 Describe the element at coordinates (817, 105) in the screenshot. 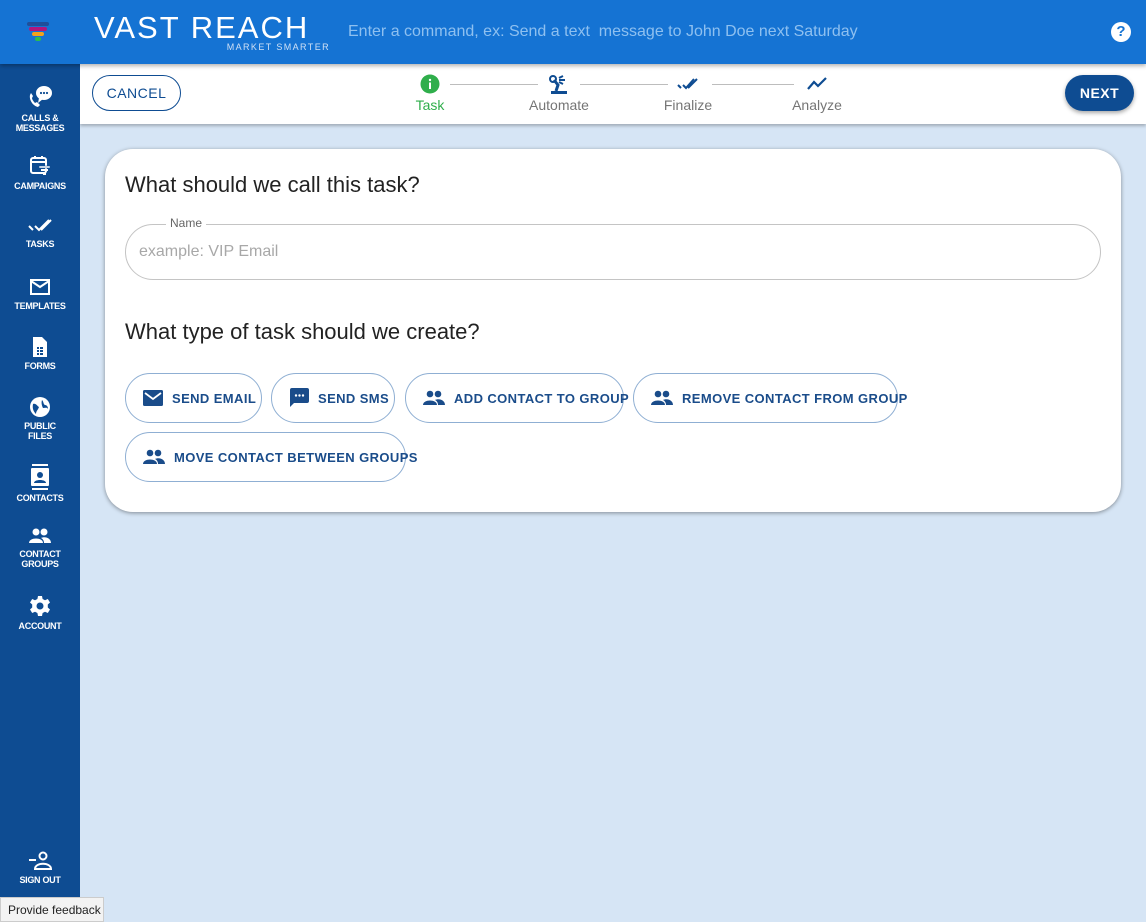

I see `step-label: Analyze` at that location.